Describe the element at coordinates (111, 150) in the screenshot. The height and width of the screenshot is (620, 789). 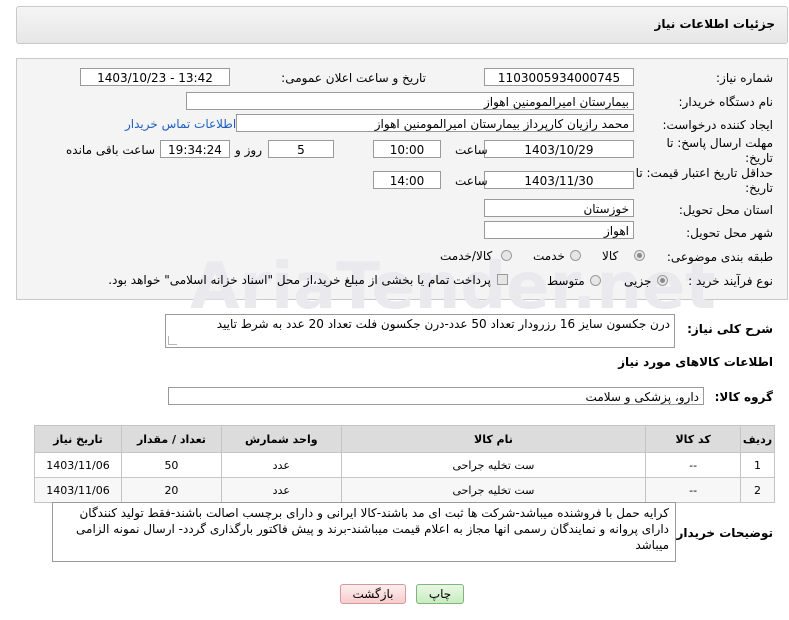
I see `time-remaining-label: ساعت باقی مانده` at that location.